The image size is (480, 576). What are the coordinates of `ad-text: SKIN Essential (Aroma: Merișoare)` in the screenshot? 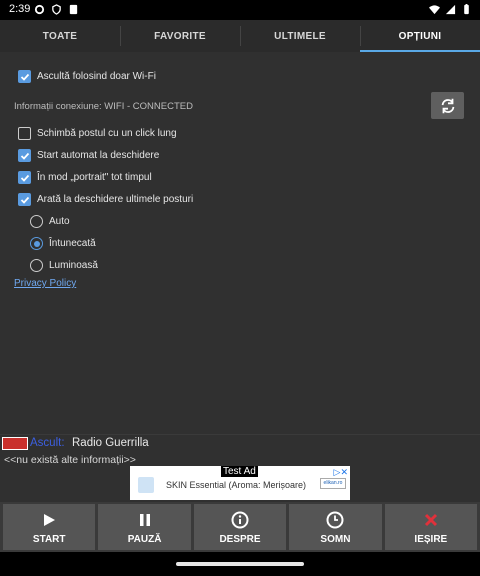 It's located at (236, 485).